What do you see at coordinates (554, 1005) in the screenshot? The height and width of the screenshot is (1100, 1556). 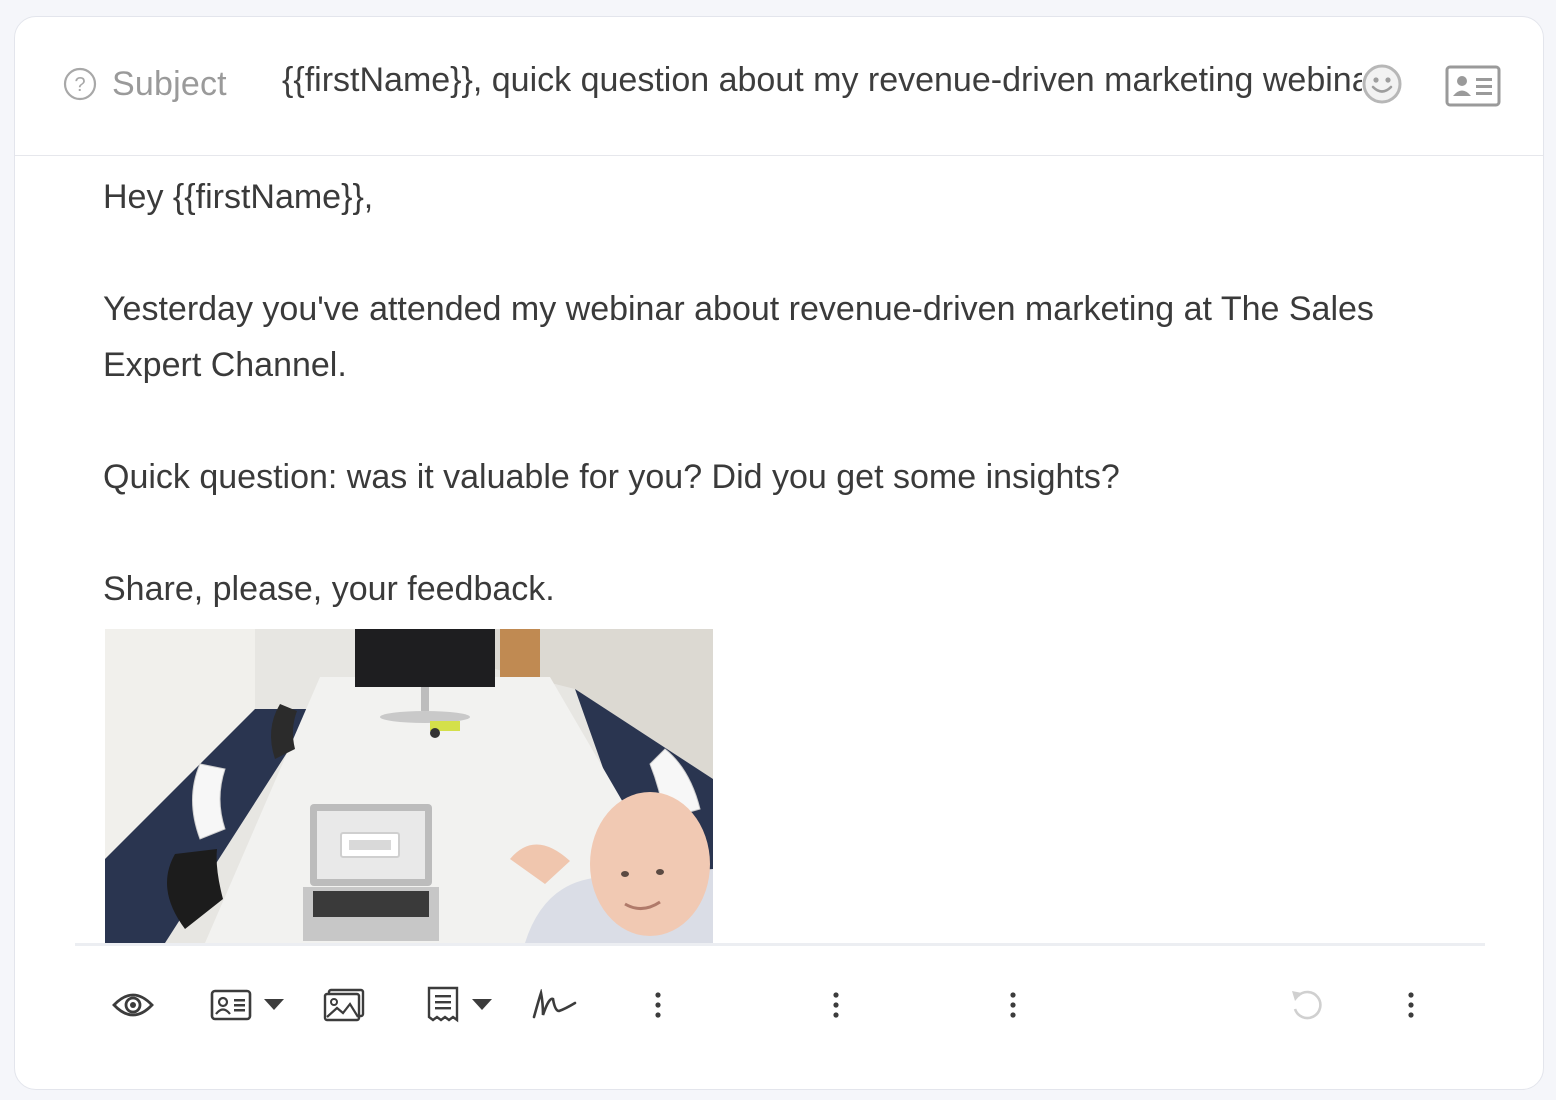 I see `signature-icon` at bounding box center [554, 1005].